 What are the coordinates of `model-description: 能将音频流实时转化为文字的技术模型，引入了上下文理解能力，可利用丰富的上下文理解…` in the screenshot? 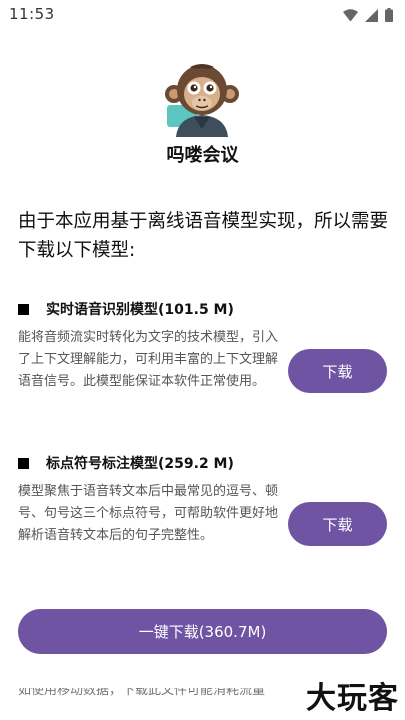 It's located at (148, 359).